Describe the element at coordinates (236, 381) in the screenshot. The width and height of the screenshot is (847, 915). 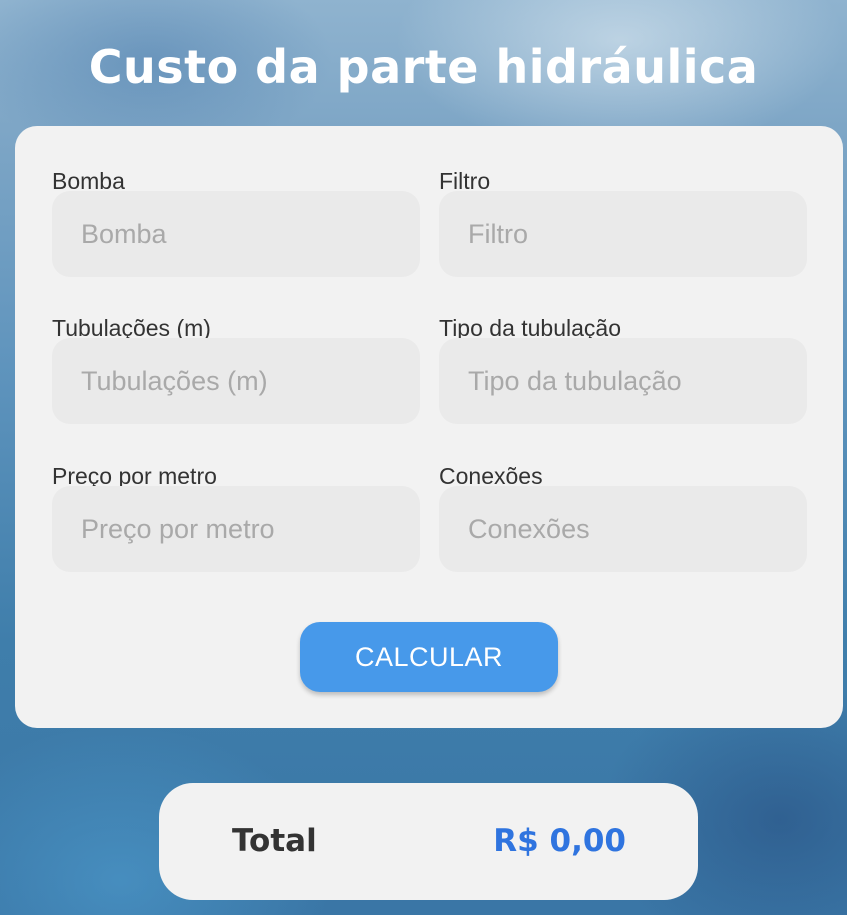
I see `tubulacoes-input` at that location.